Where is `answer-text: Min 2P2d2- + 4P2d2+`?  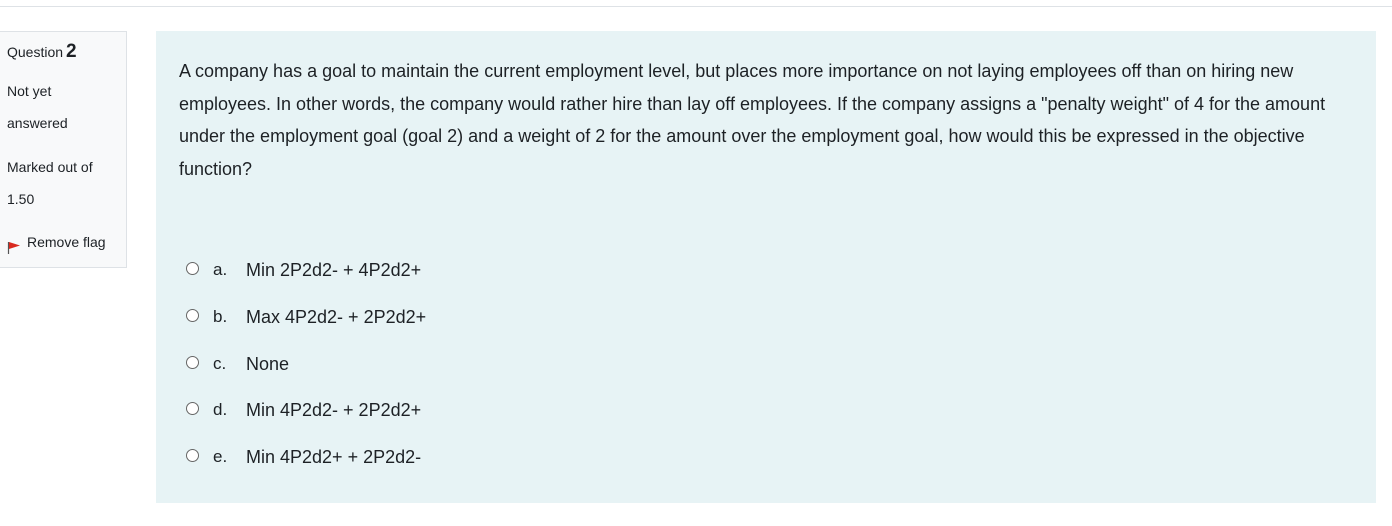 answer-text: Min 2P2d2- + 4P2d2+ is located at coordinates (334, 270).